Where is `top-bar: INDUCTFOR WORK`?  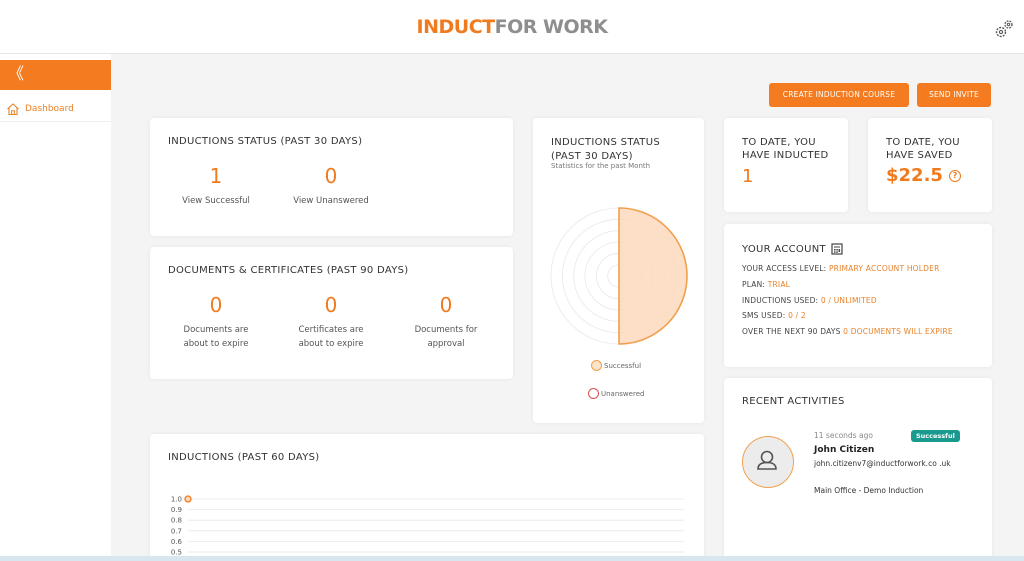
top-bar: INDUCTFOR WORK is located at coordinates (512, 27).